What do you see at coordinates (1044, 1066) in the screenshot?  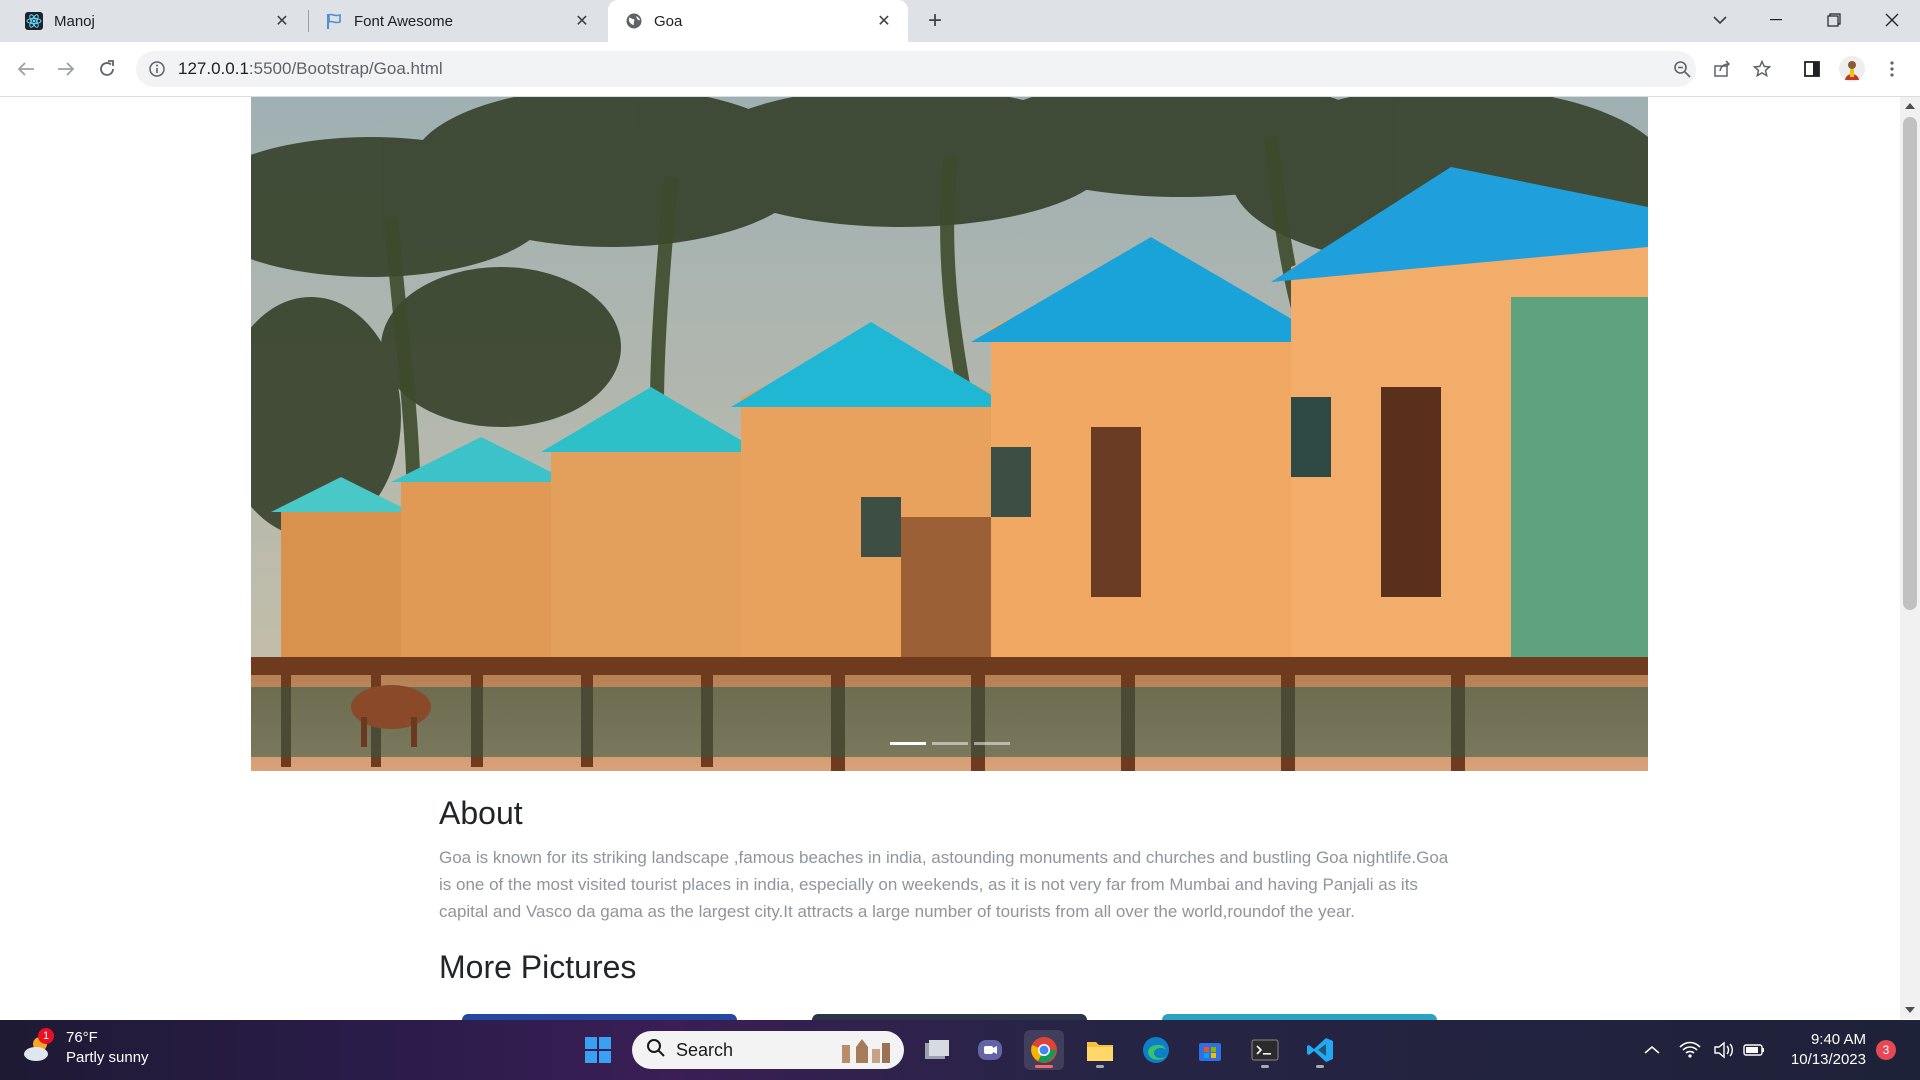 I see `active-app-indicator` at bounding box center [1044, 1066].